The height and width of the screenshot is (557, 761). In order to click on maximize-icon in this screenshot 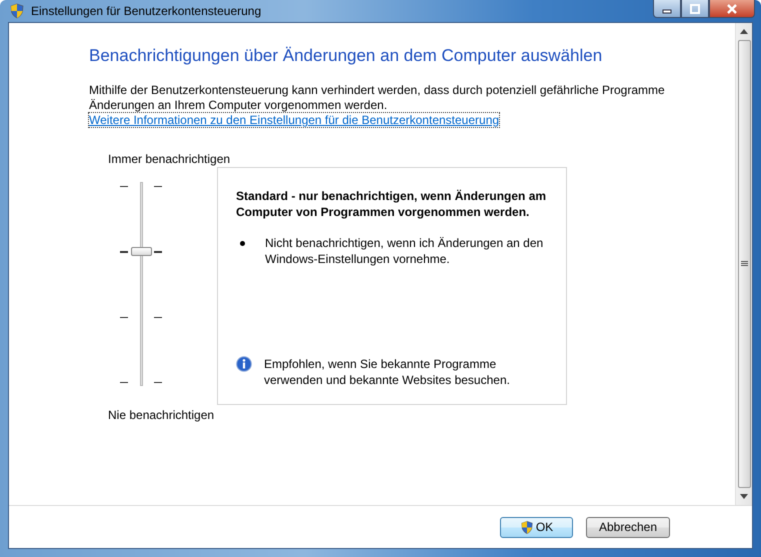, I will do `click(695, 9)`.